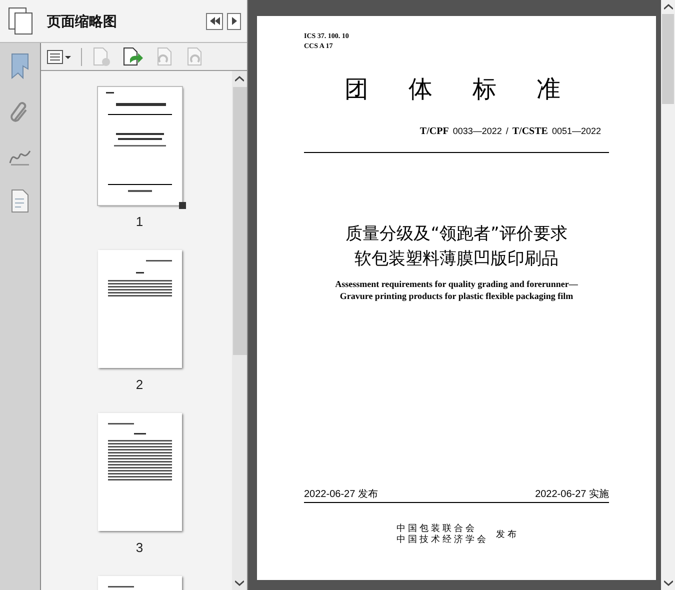  What do you see at coordinates (182, 205) in the screenshot?
I see `selection-handle-icon` at bounding box center [182, 205].